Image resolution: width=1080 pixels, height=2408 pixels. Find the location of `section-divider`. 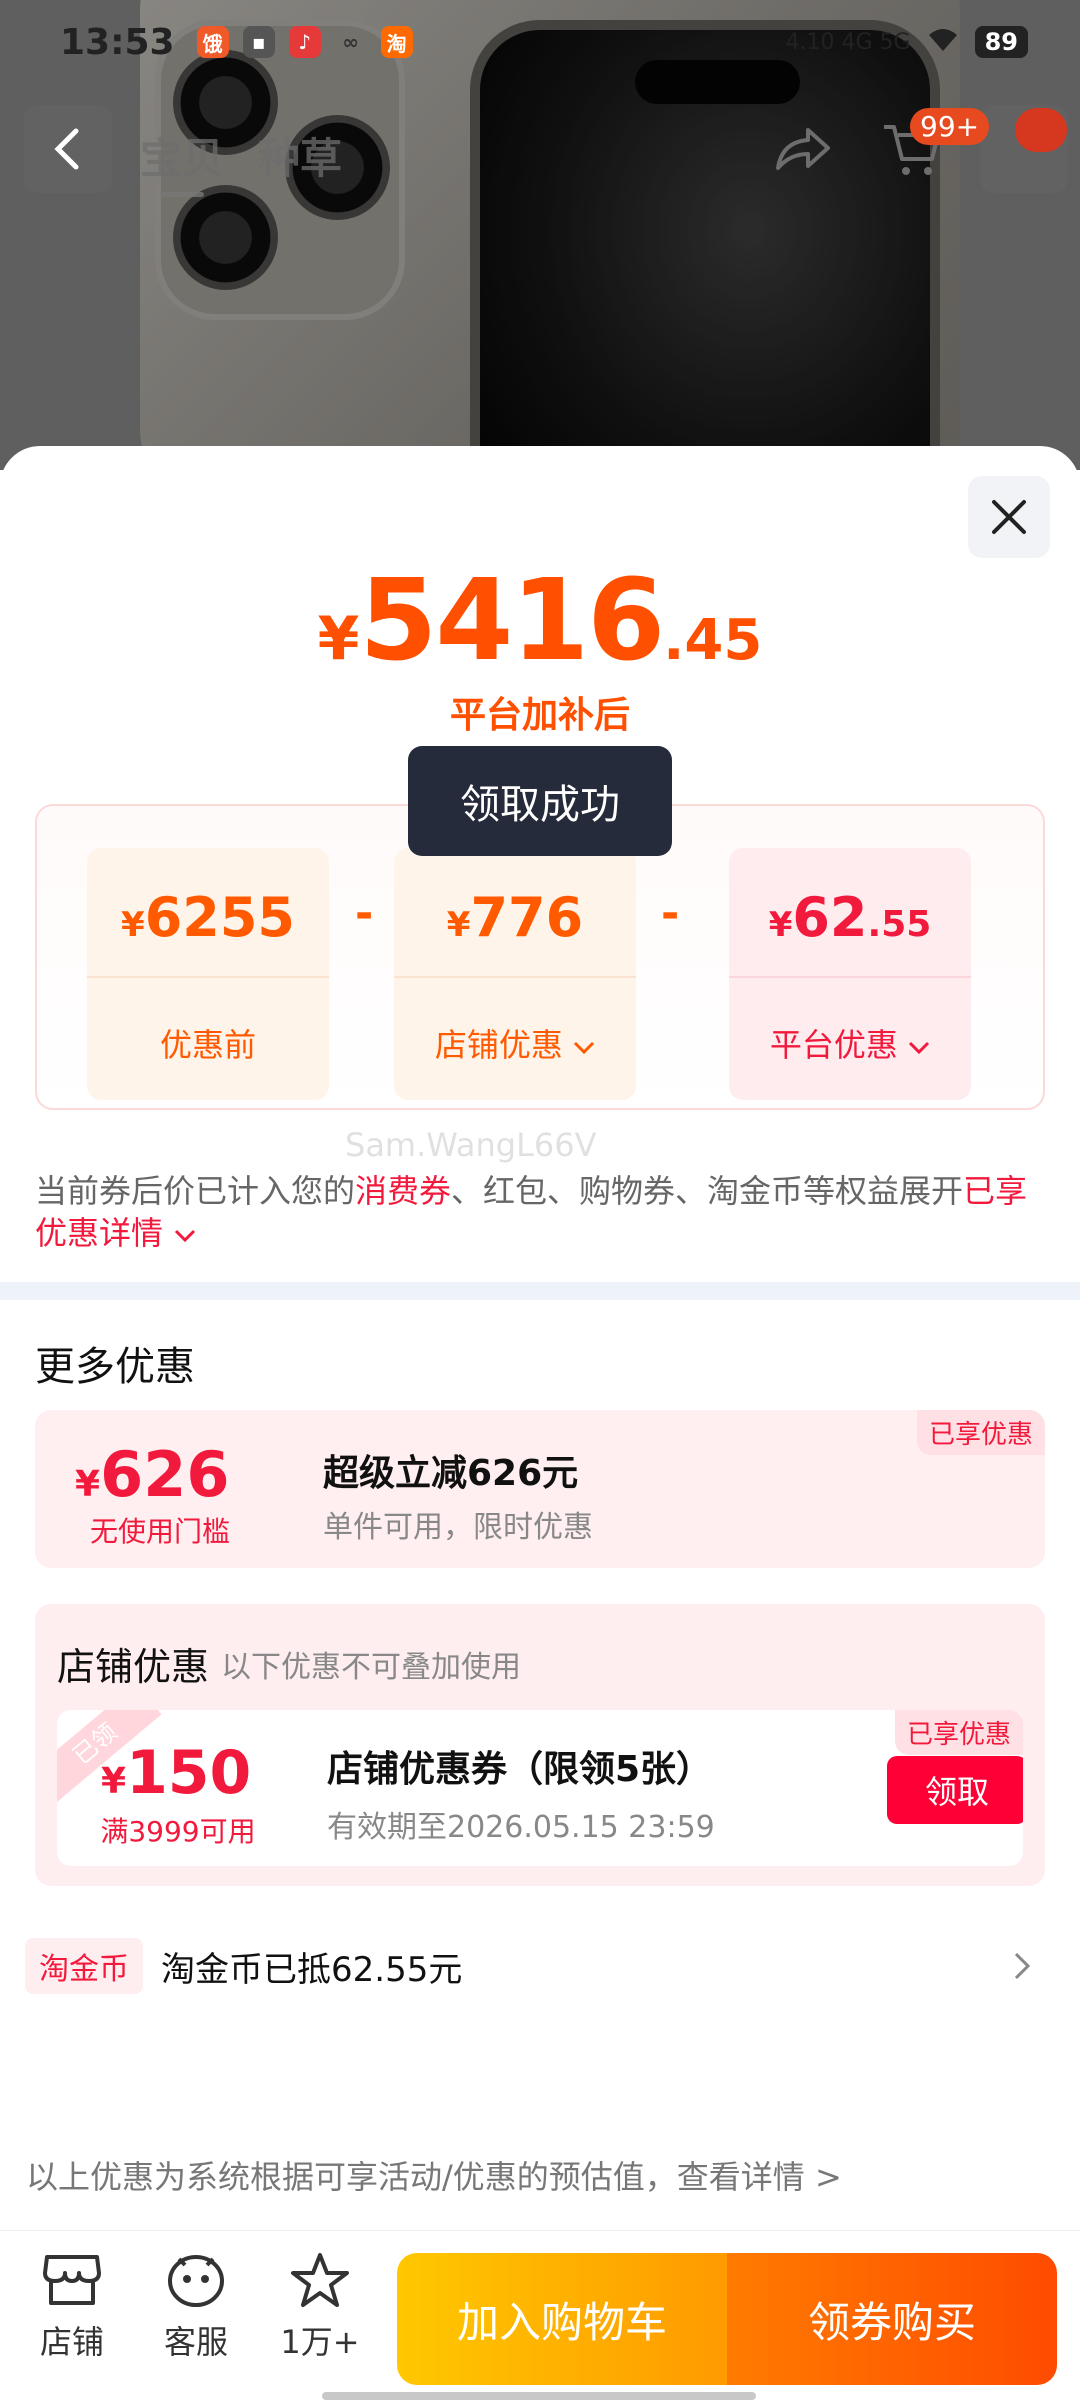

section-divider is located at coordinates (540, 1291).